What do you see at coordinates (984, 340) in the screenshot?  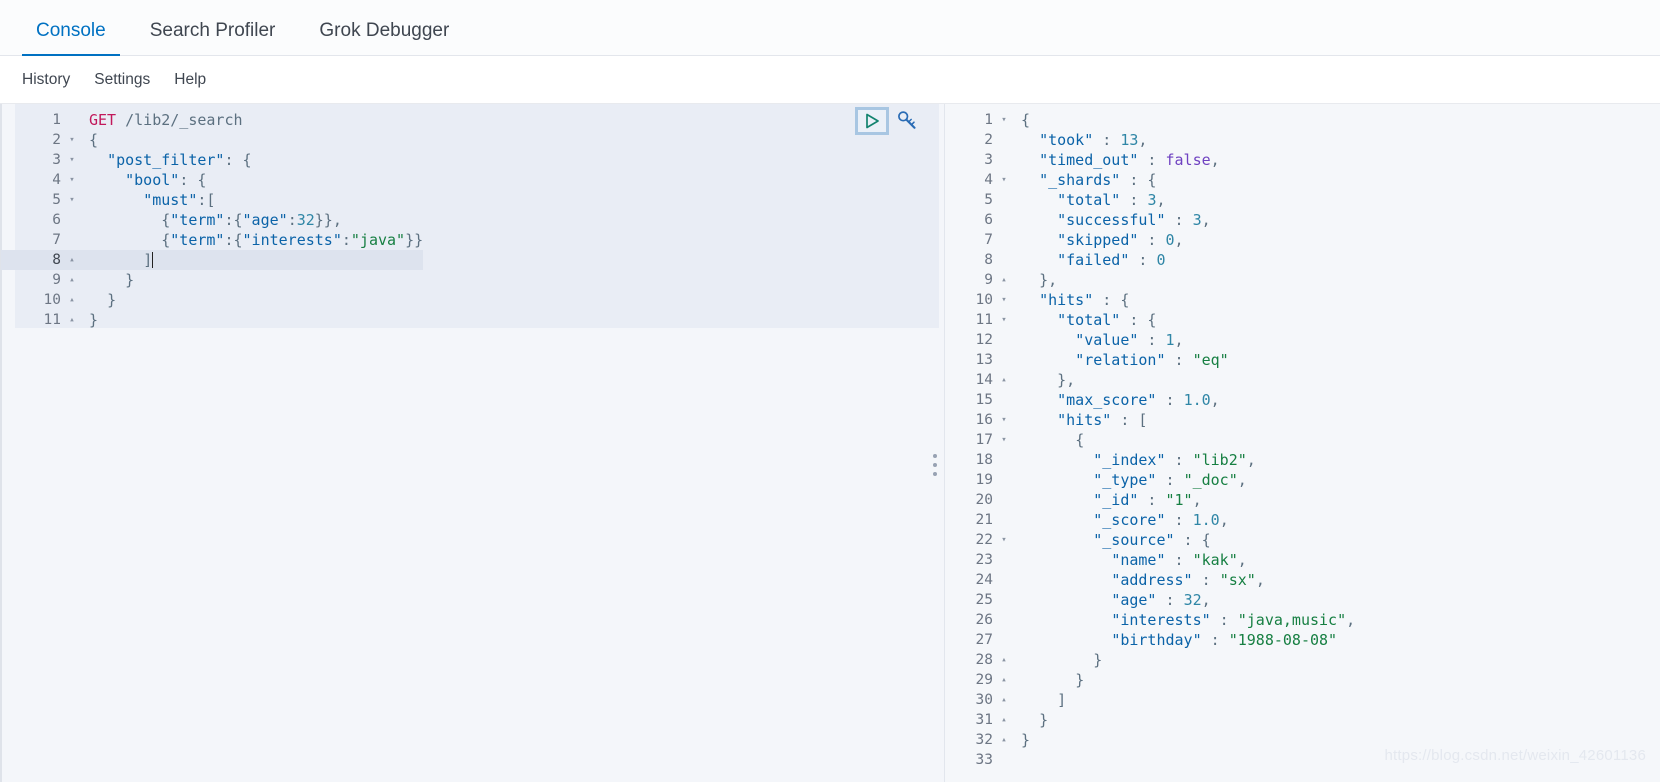 I see `line-number: 12` at bounding box center [984, 340].